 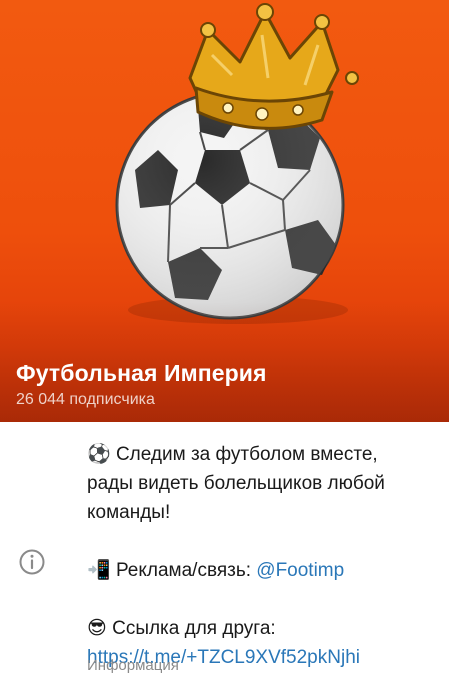 I want to click on description-line-2: рады видеть болельщиков любой, so click(x=236, y=483).